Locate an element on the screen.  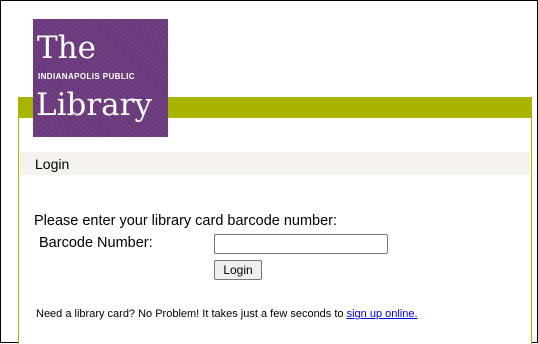
logo-word-the: The is located at coordinates (66, 48).